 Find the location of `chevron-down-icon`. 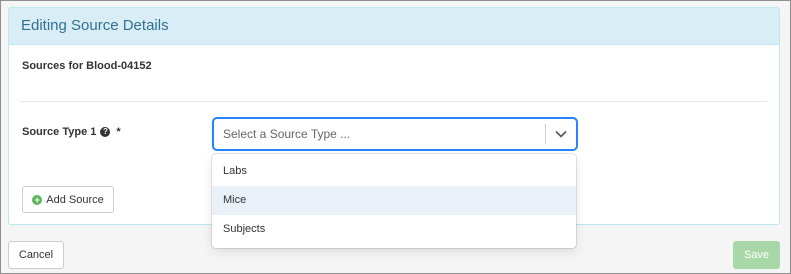

chevron-down-icon is located at coordinates (561, 134).